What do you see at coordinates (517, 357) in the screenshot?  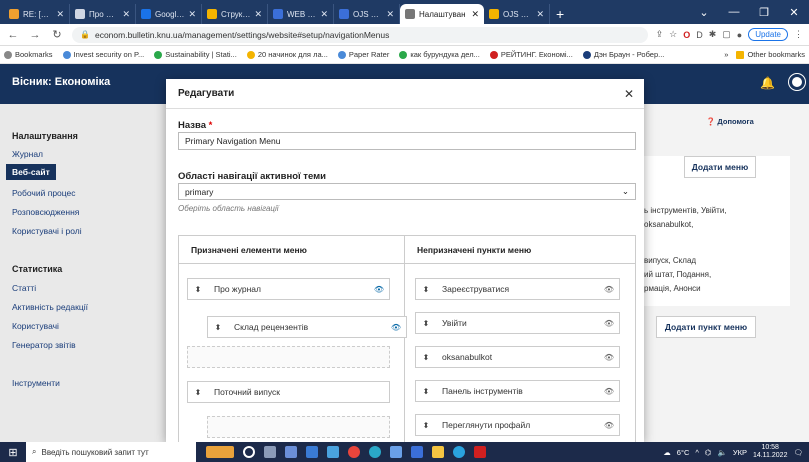 I see `unassigned-menu-item: ⬍ oksanabulkot 👁` at bounding box center [517, 357].